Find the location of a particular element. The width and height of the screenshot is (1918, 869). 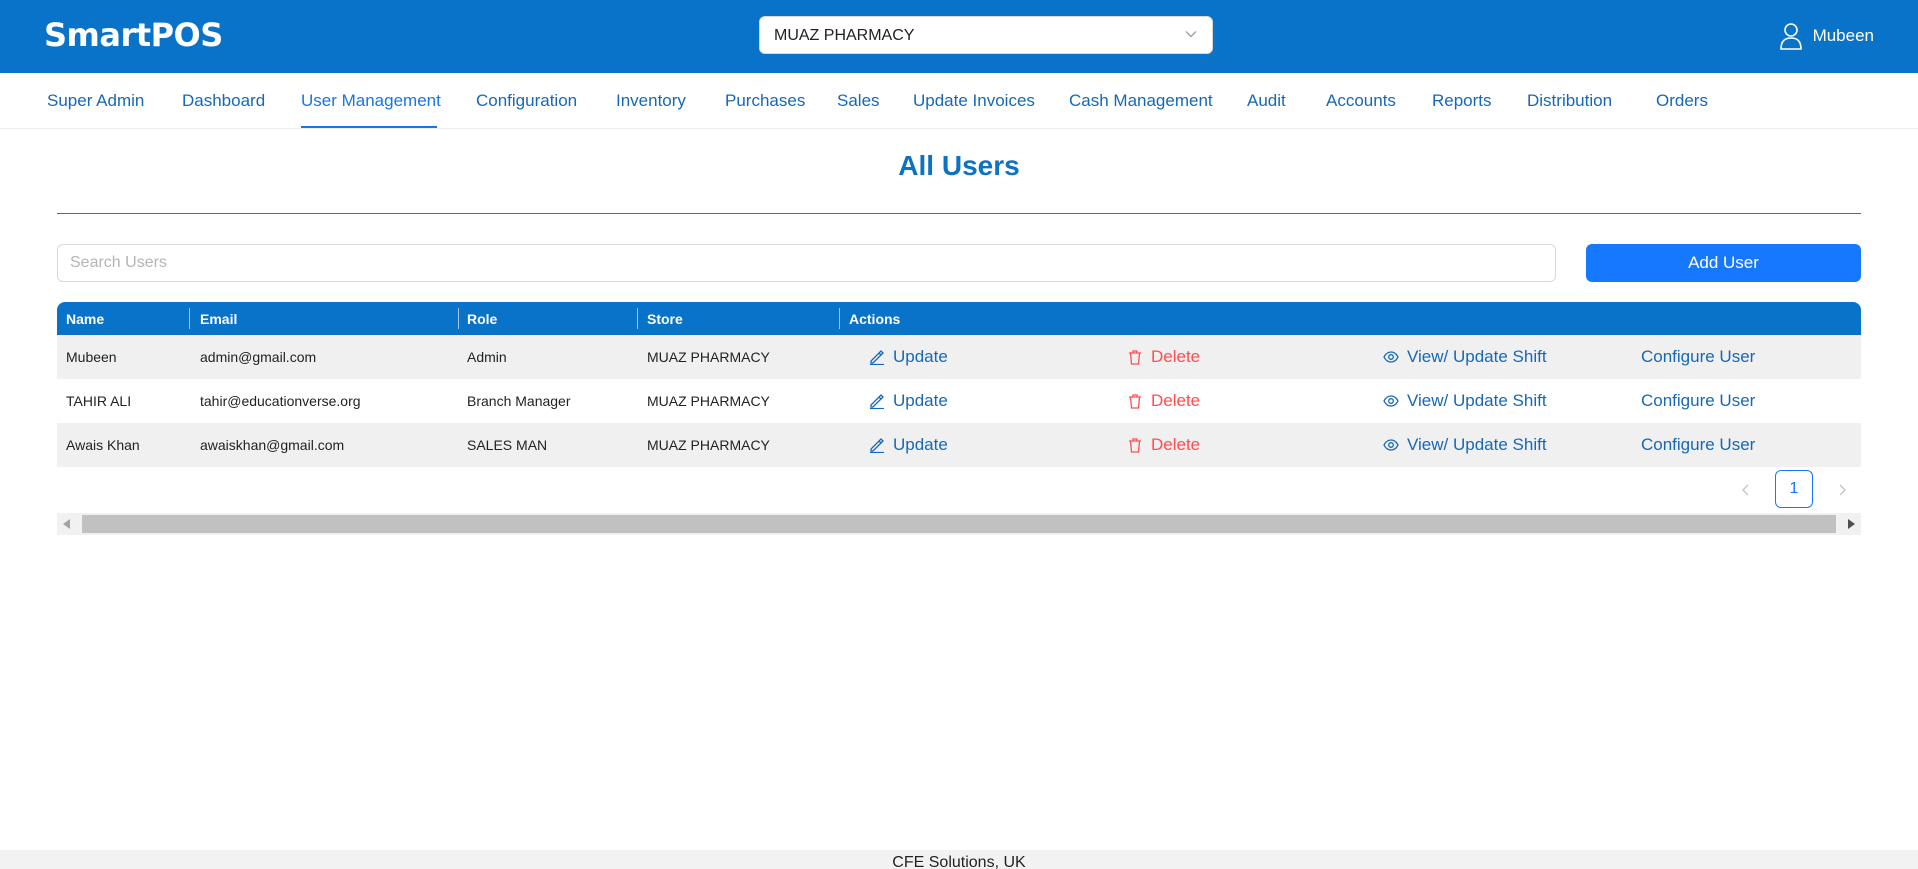

cell-name: Mubeen is located at coordinates (91, 357).